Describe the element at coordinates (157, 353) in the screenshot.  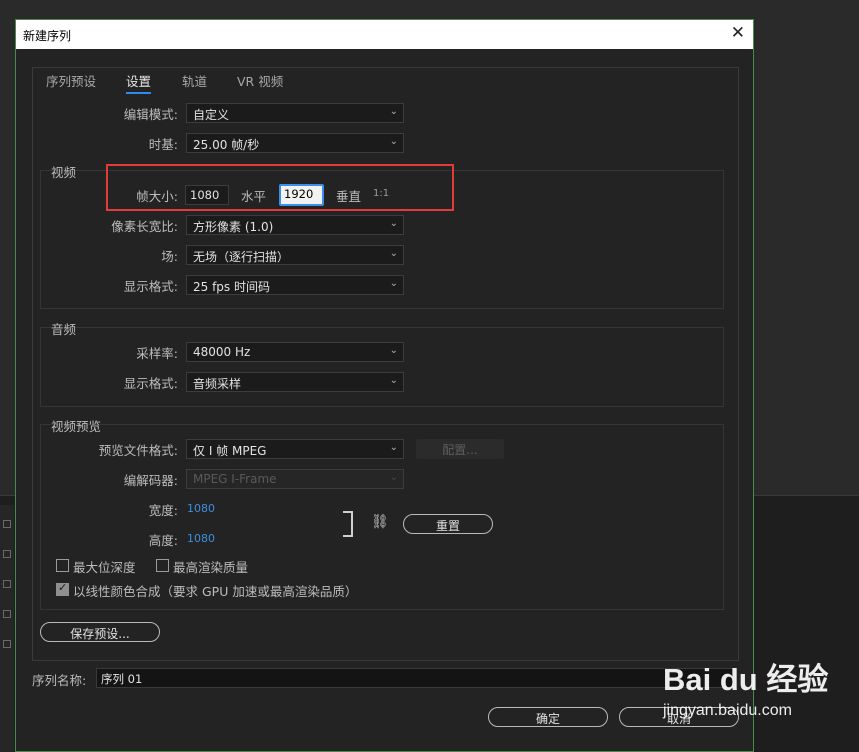
I see `sample-rate-label: 采样率:` at that location.